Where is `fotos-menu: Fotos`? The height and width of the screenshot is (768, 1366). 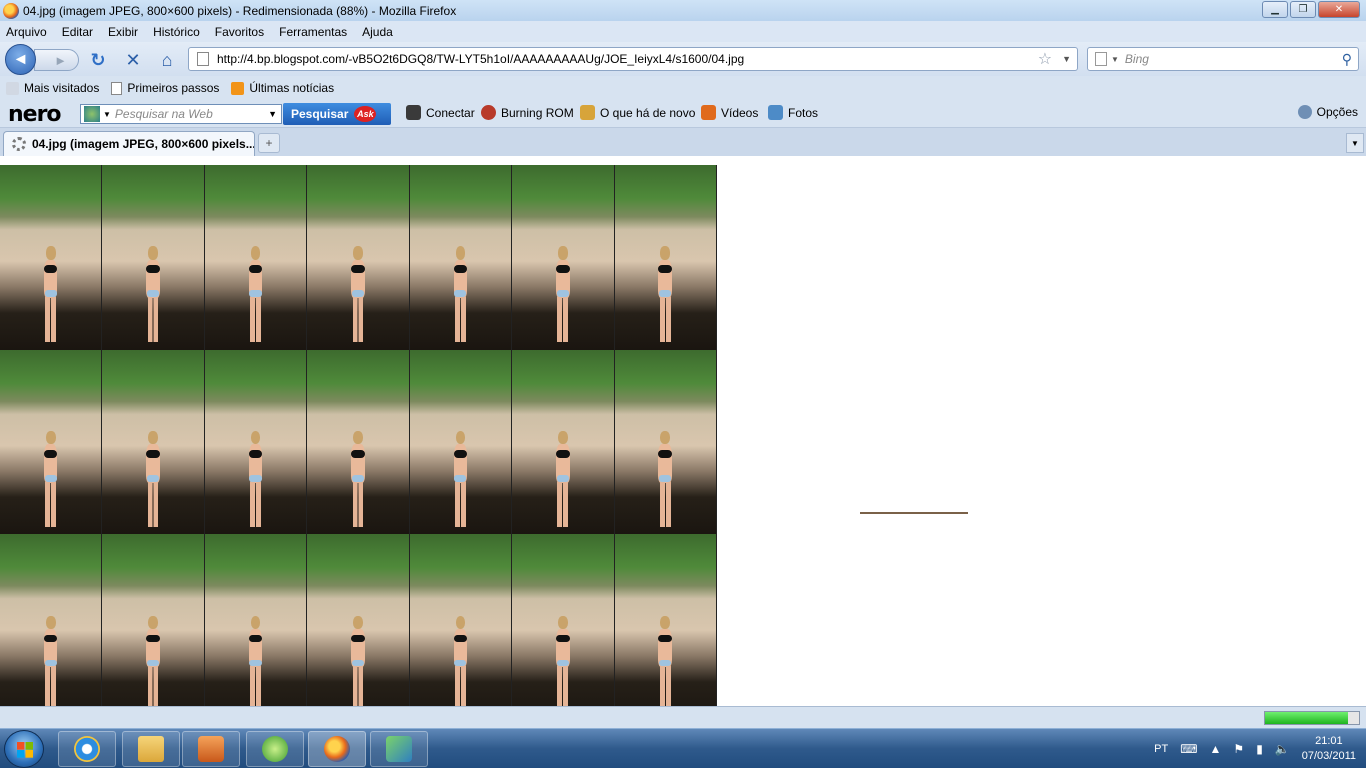 fotos-menu: Fotos is located at coordinates (793, 112).